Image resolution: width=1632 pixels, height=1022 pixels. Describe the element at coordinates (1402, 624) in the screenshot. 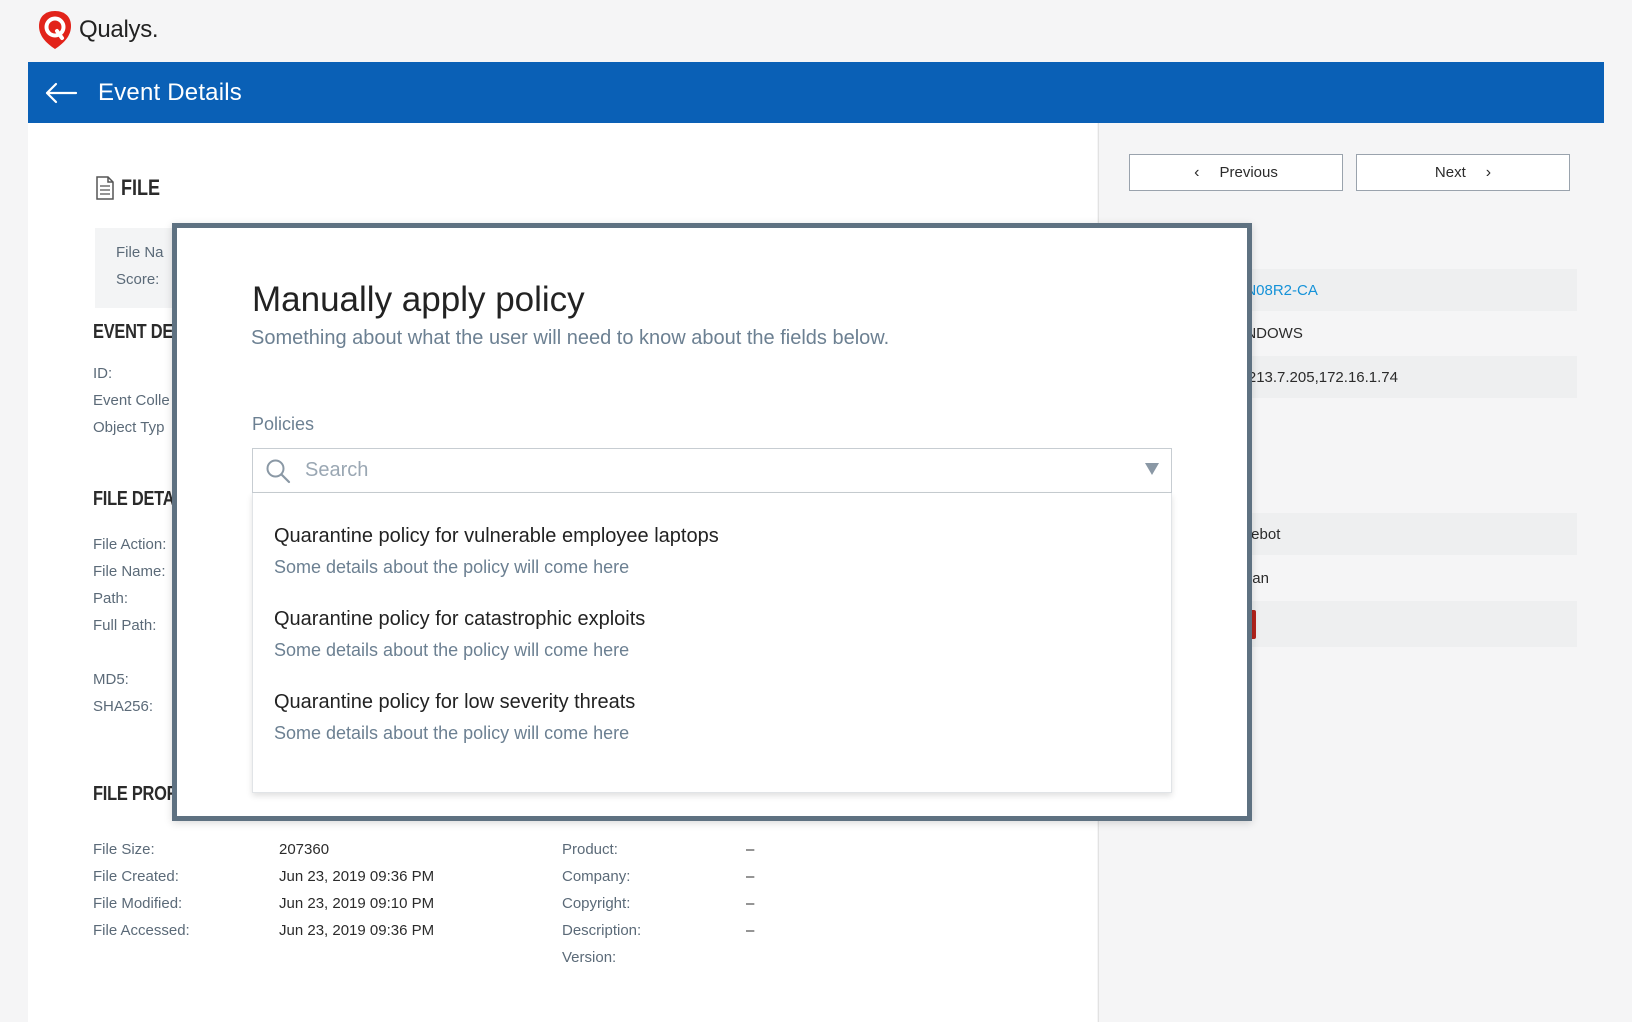

I see `threat-row: 8` at that location.